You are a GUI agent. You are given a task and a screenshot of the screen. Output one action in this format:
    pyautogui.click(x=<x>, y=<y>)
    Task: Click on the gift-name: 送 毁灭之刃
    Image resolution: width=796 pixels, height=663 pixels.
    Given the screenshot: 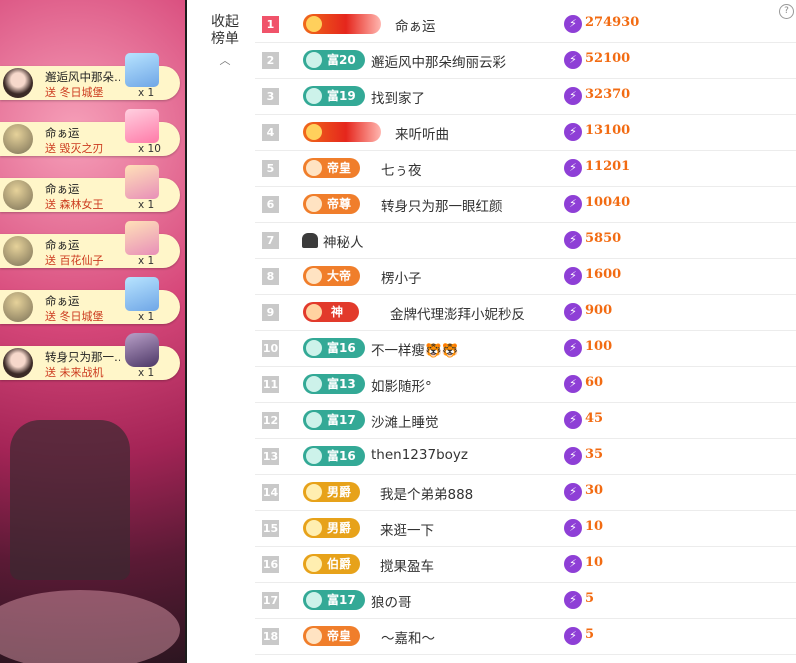 What is the action you would take?
    pyautogui.click(x=74, y=148)
    